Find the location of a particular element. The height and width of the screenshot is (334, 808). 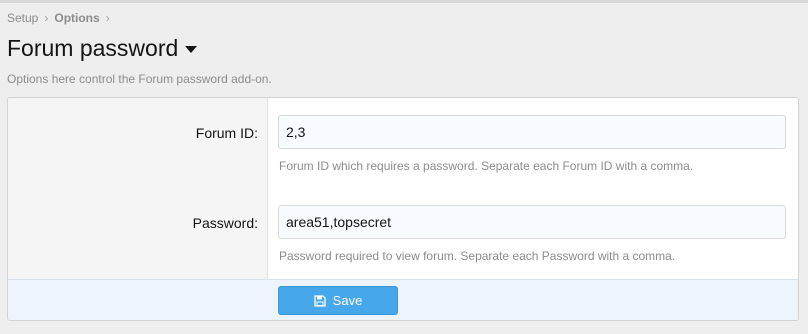

breadcrumb-item-options: Options is located at coordinates (76, 18).